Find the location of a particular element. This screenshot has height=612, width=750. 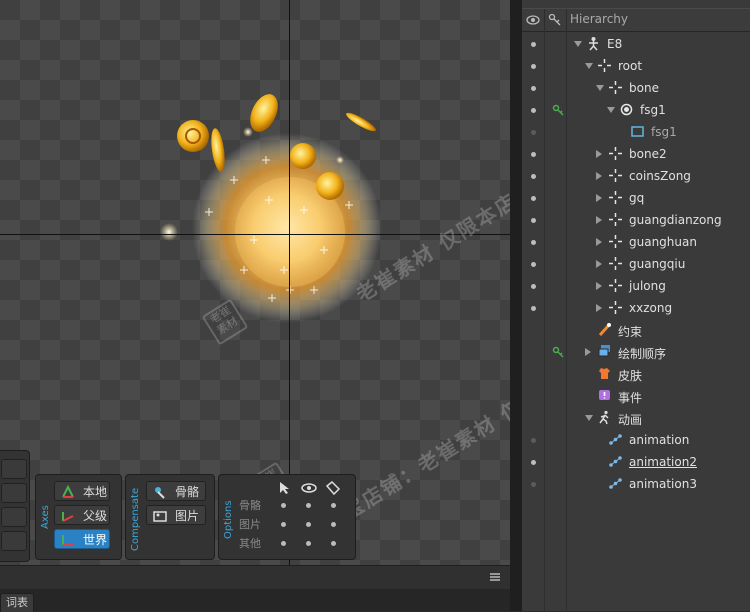

region-attachment-icon is located at coordinates (637, 131).